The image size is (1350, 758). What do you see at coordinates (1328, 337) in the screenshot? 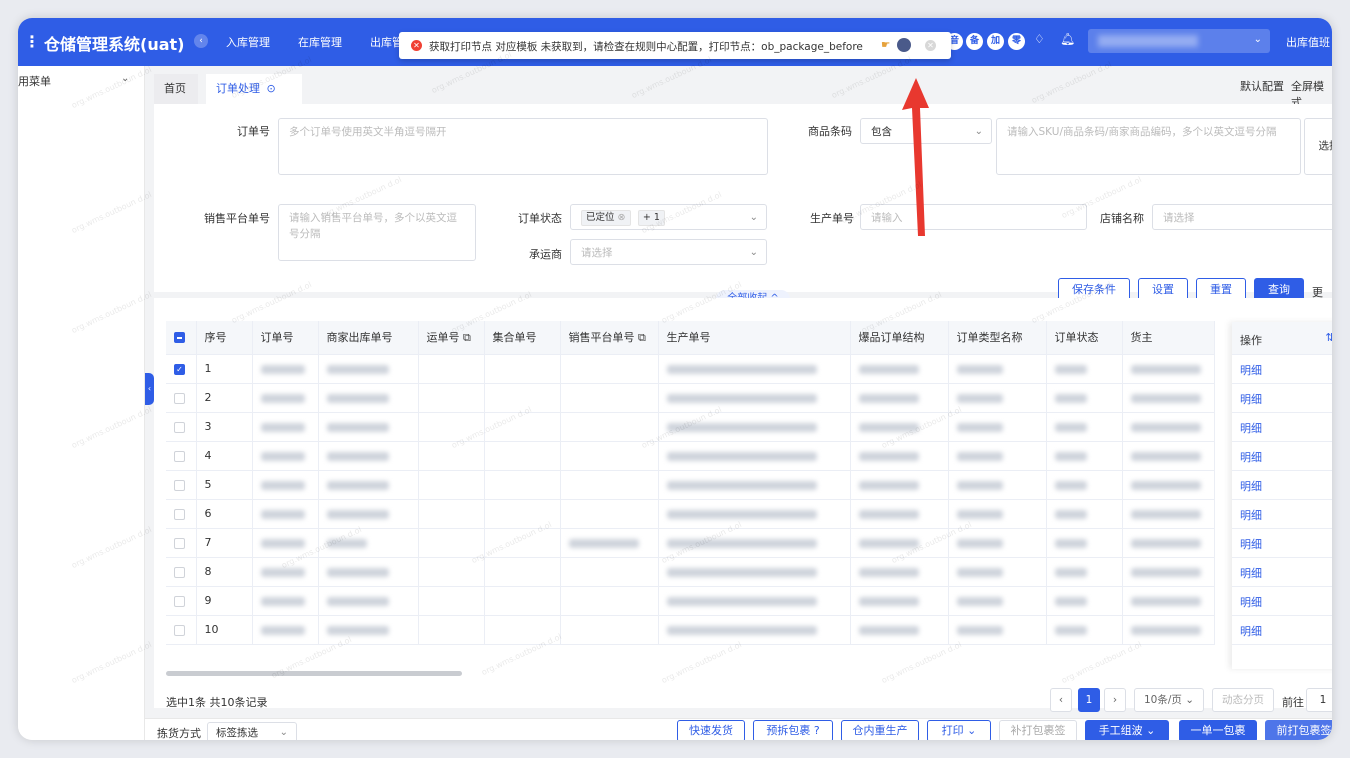
I see `sort-settings-icon: ⇅ ⚙` at bounding box center [1328, 337].